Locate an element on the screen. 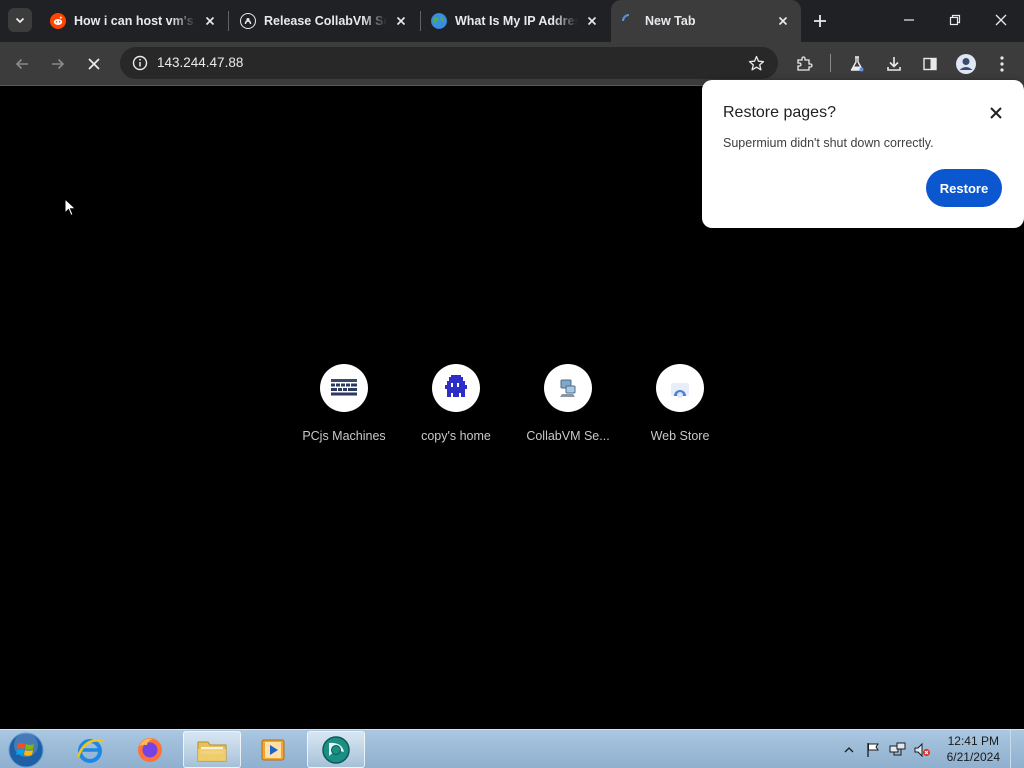 This screenshot has height=768, width=1024. back-button is located at coordinates (22, 64).